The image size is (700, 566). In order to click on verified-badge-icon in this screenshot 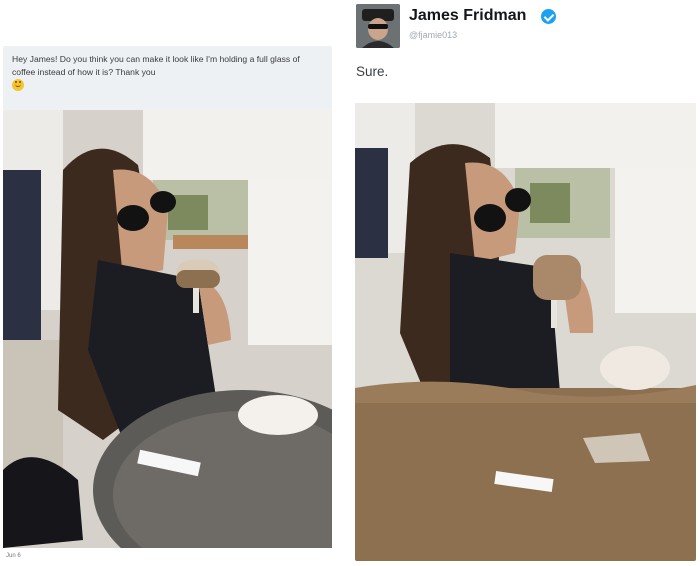, I will do `click(548, 16)`.